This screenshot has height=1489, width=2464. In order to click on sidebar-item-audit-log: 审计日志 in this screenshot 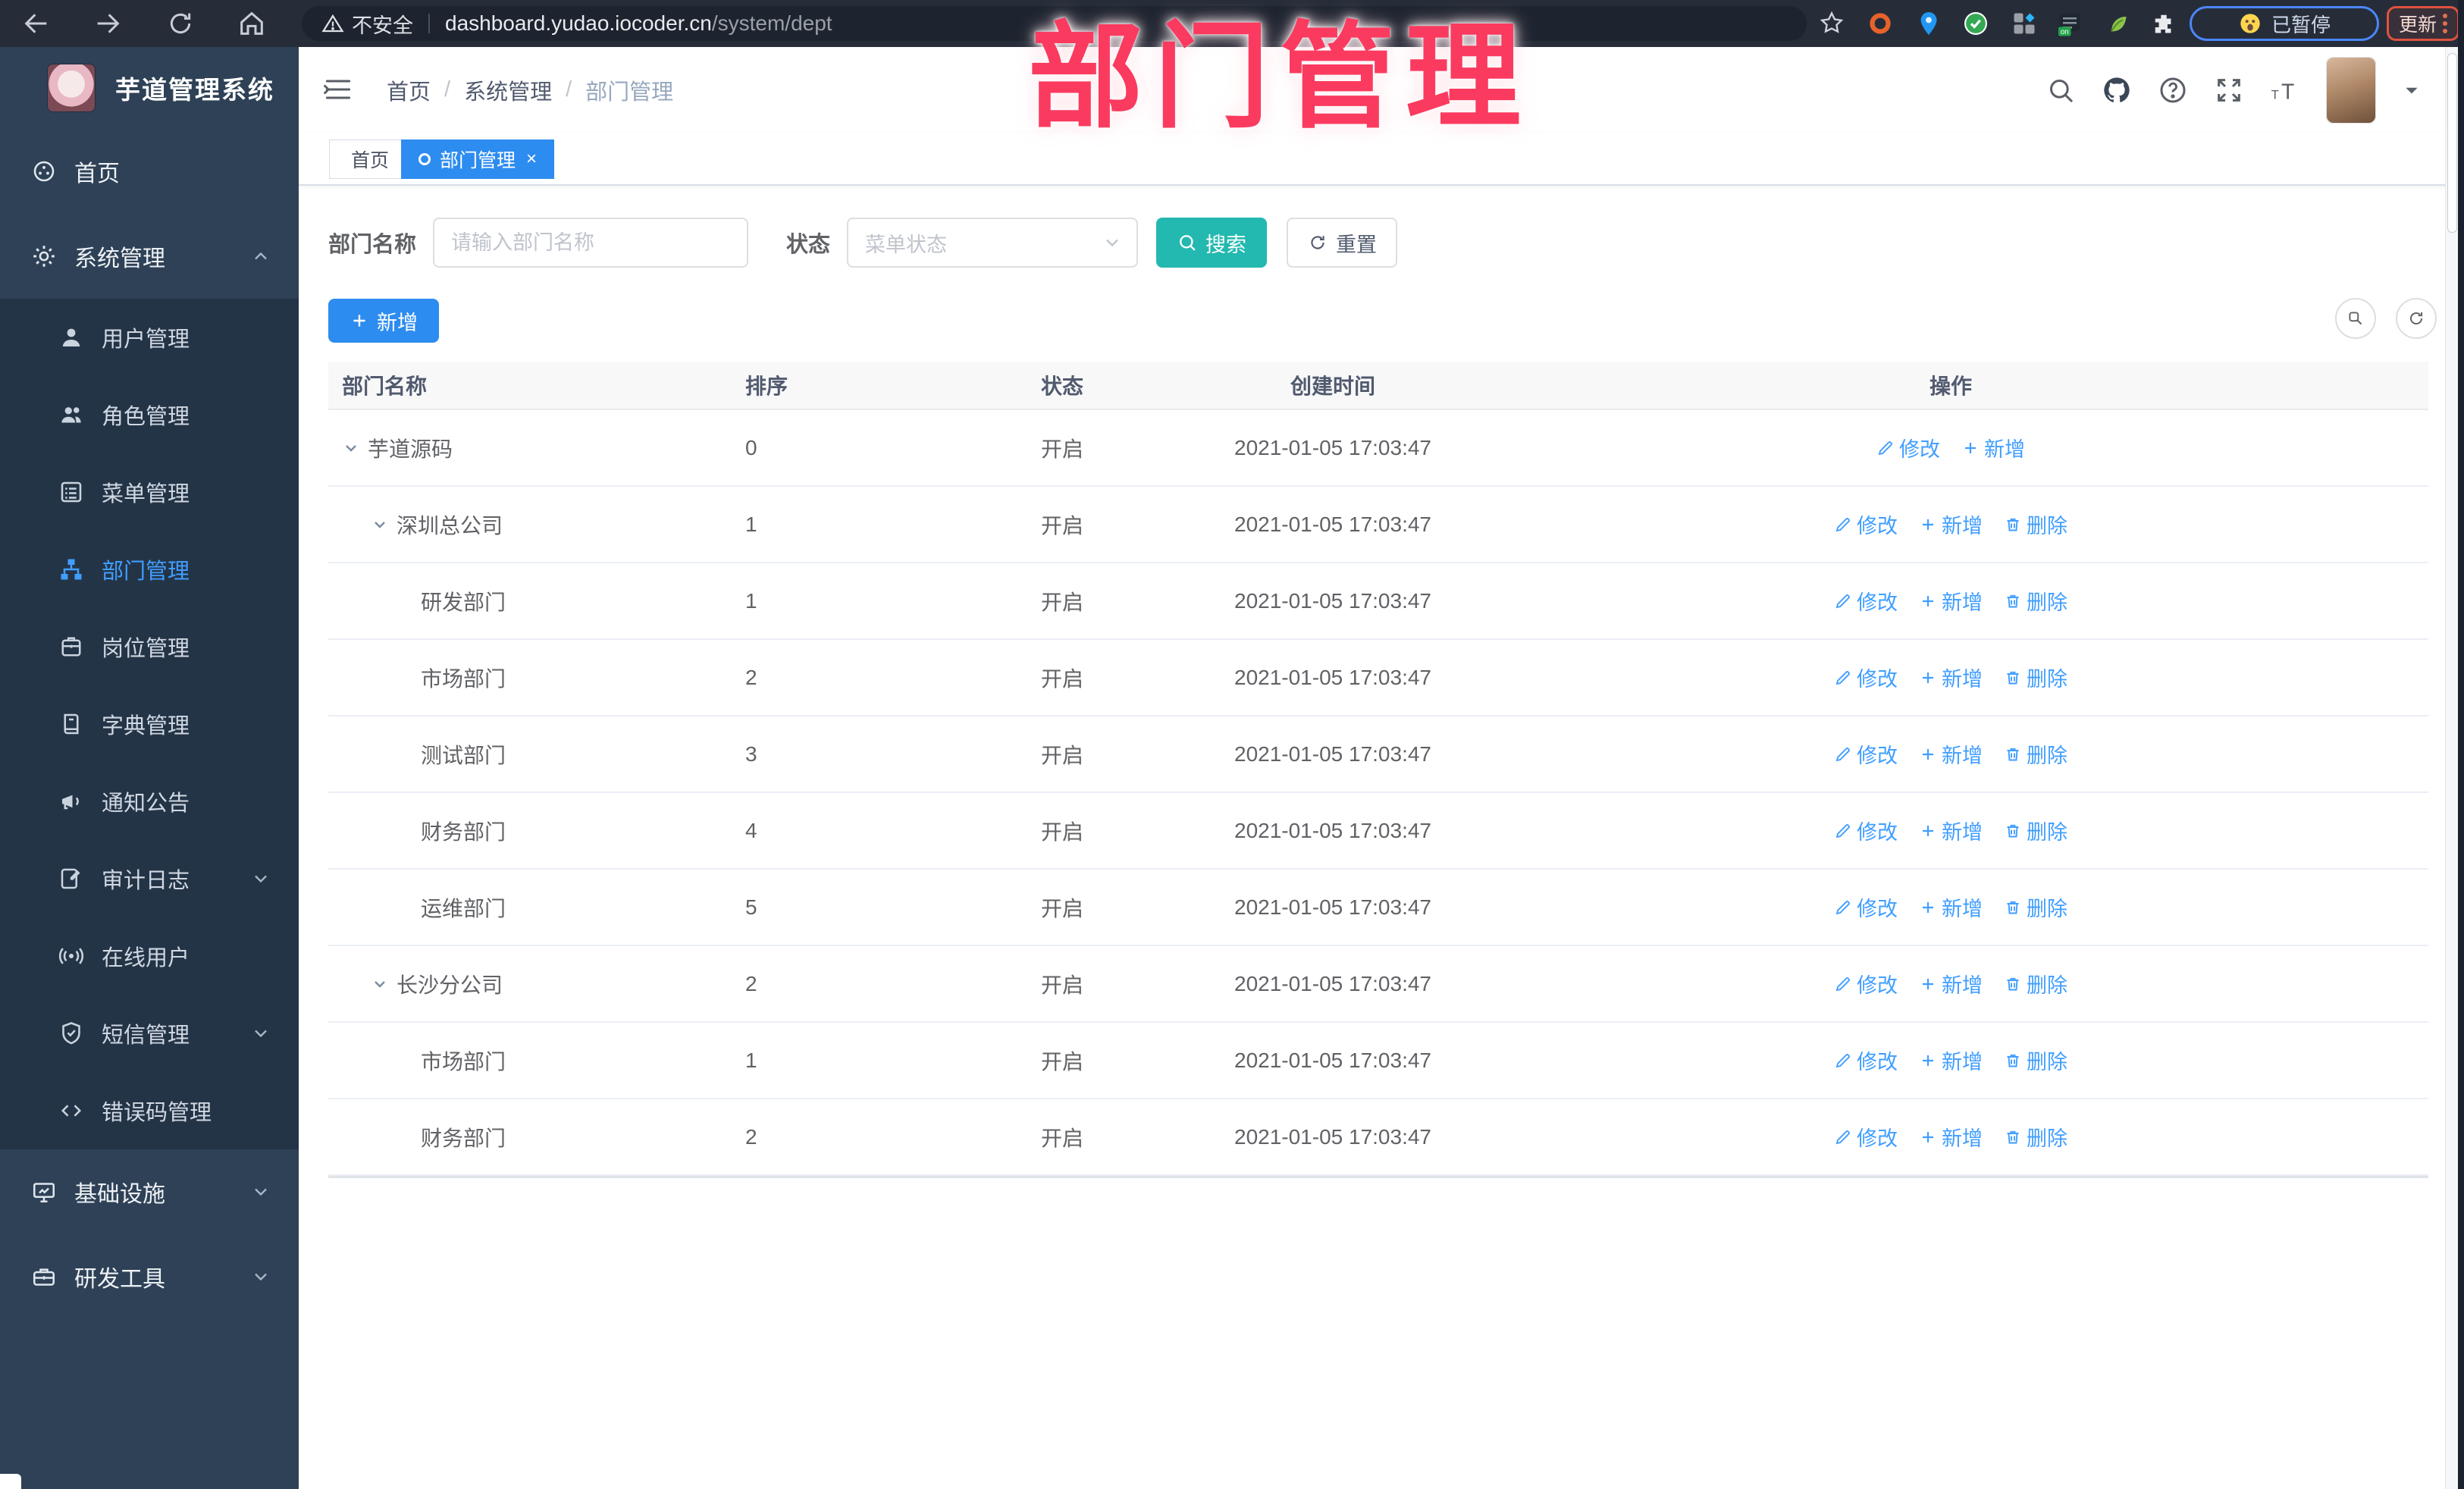, I will do `click(150, 879)`.